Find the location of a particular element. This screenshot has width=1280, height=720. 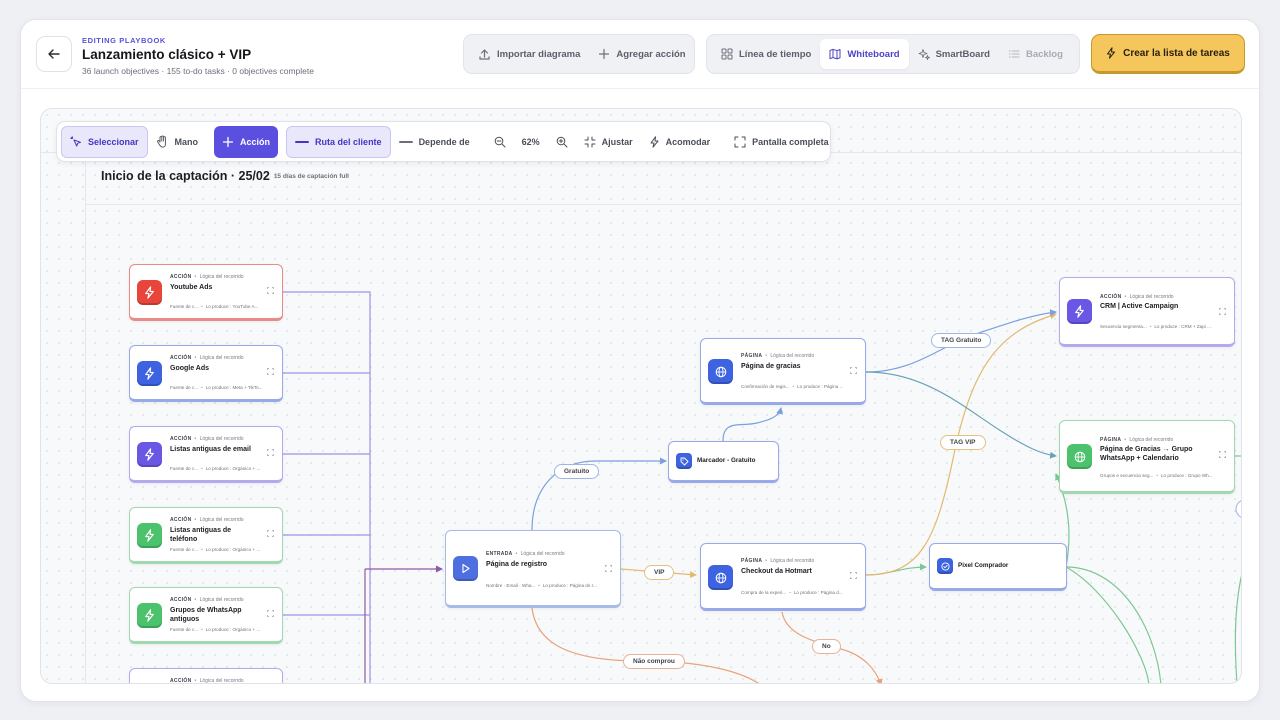

node-title: Página de registro is located at coordinates (517, 564).